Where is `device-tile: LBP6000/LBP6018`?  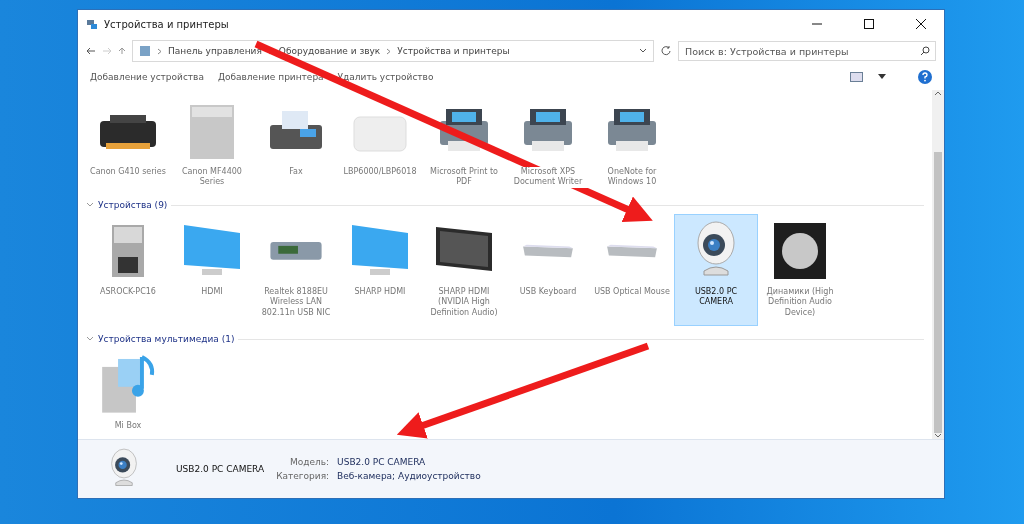 device-tile: LBP6000/LBP6018 is located at coordinates (380, 143).